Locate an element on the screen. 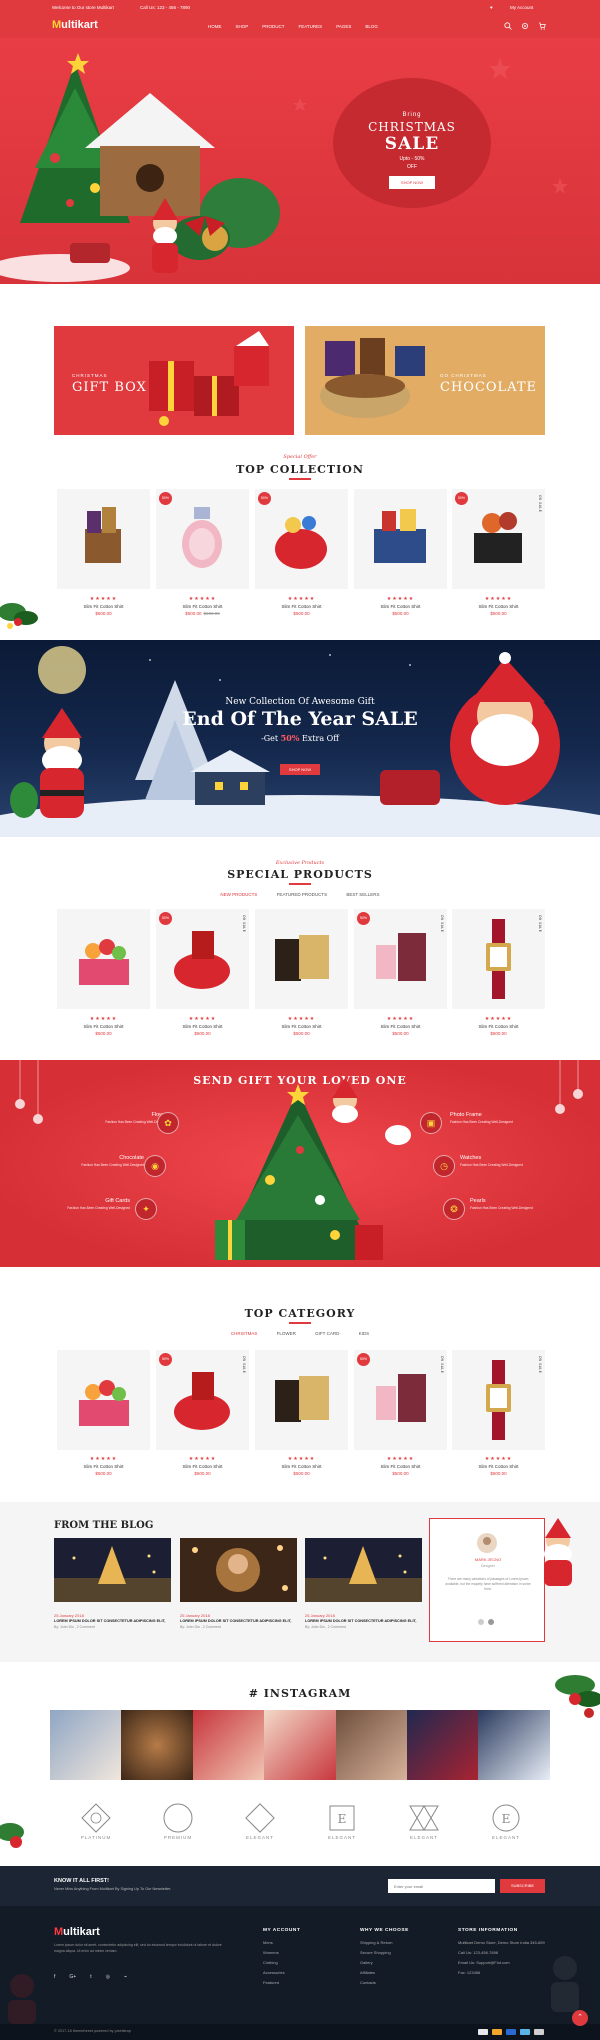 This screenshot has width=600, height=2040. footer-link: Accessories is located at coordinates (281, 1972).